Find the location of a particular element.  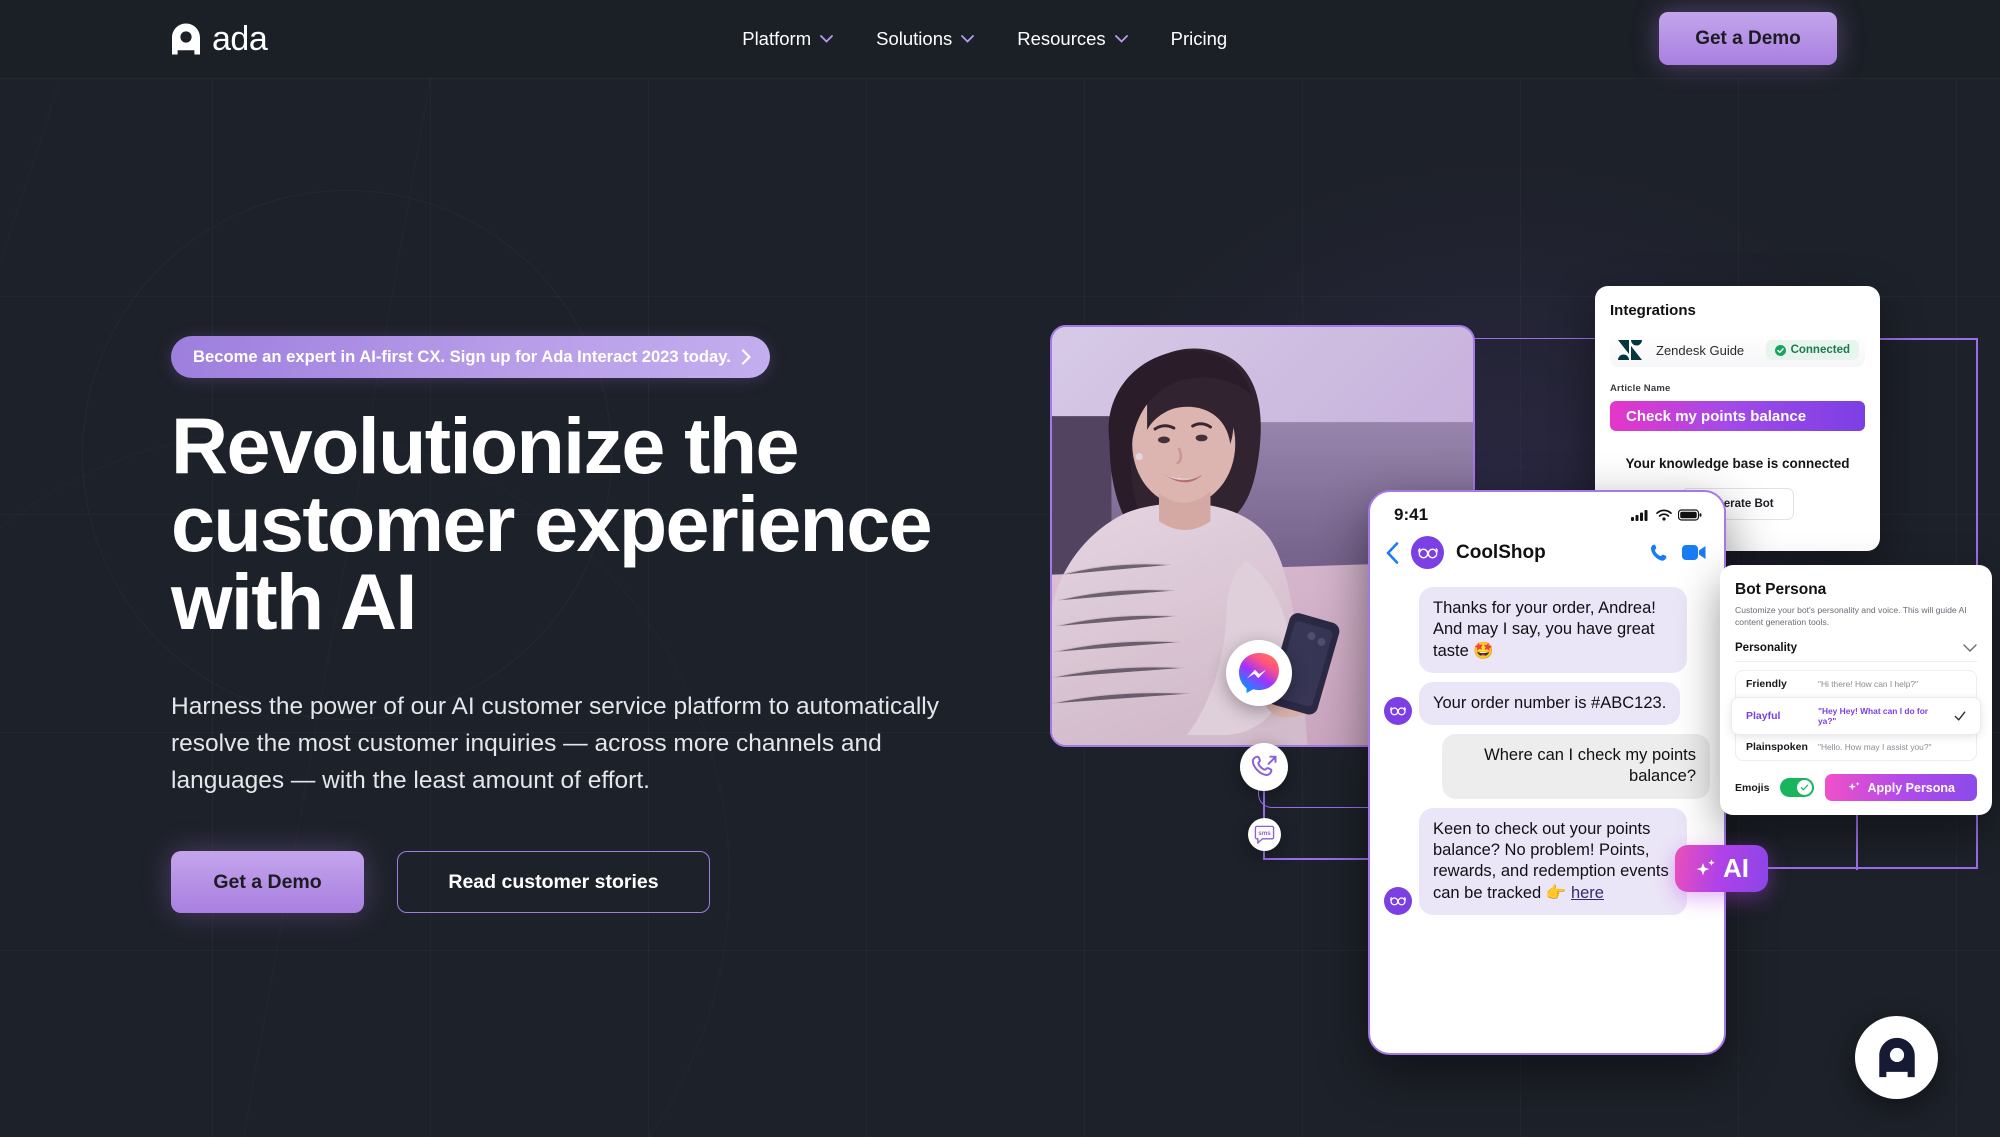

integration-row-zendesk: Zendesk Guide Connected is located at coordinates (1737, 350).